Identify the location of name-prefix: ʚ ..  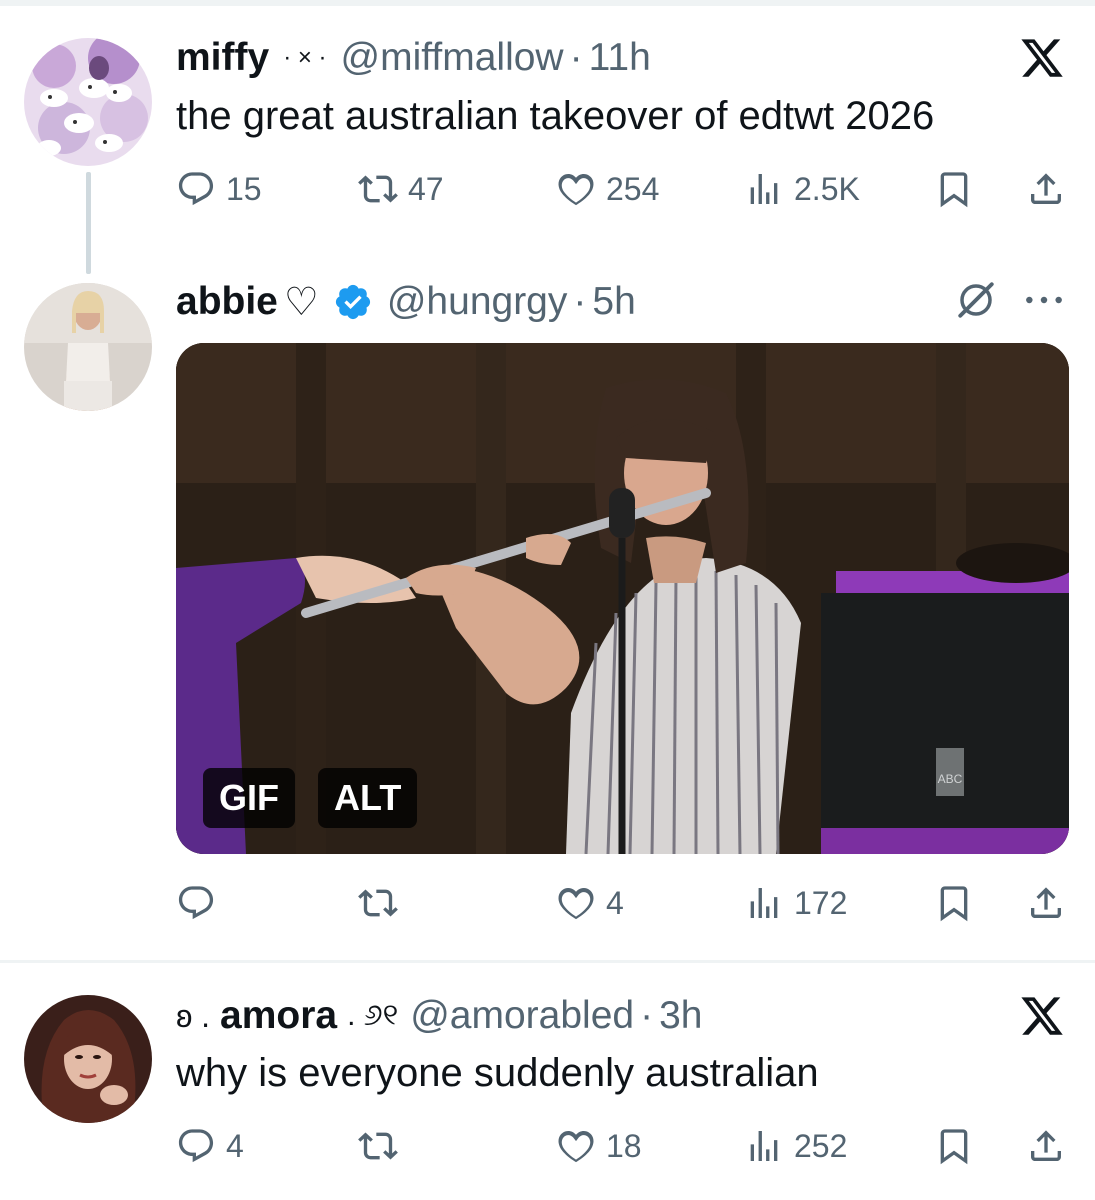
(193, 1015).